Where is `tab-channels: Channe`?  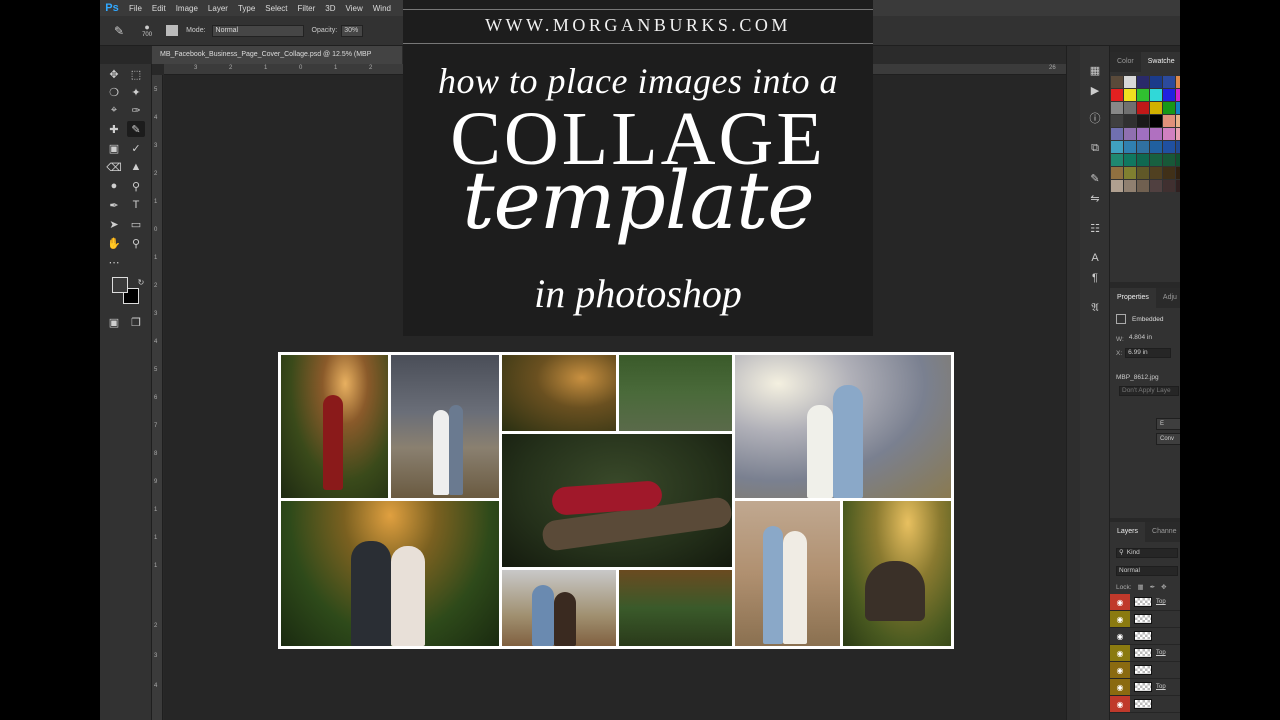 tab-channels: Channe is located at coordinates (1162, 532).